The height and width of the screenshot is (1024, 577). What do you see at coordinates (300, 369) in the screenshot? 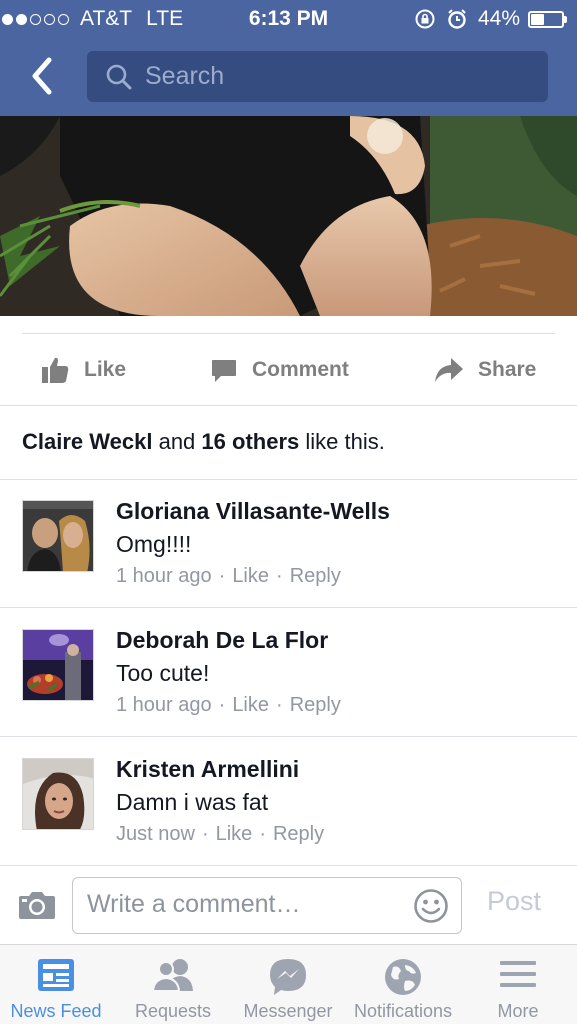
I see `comment-label: Comment` at bounding box center [300, 369].